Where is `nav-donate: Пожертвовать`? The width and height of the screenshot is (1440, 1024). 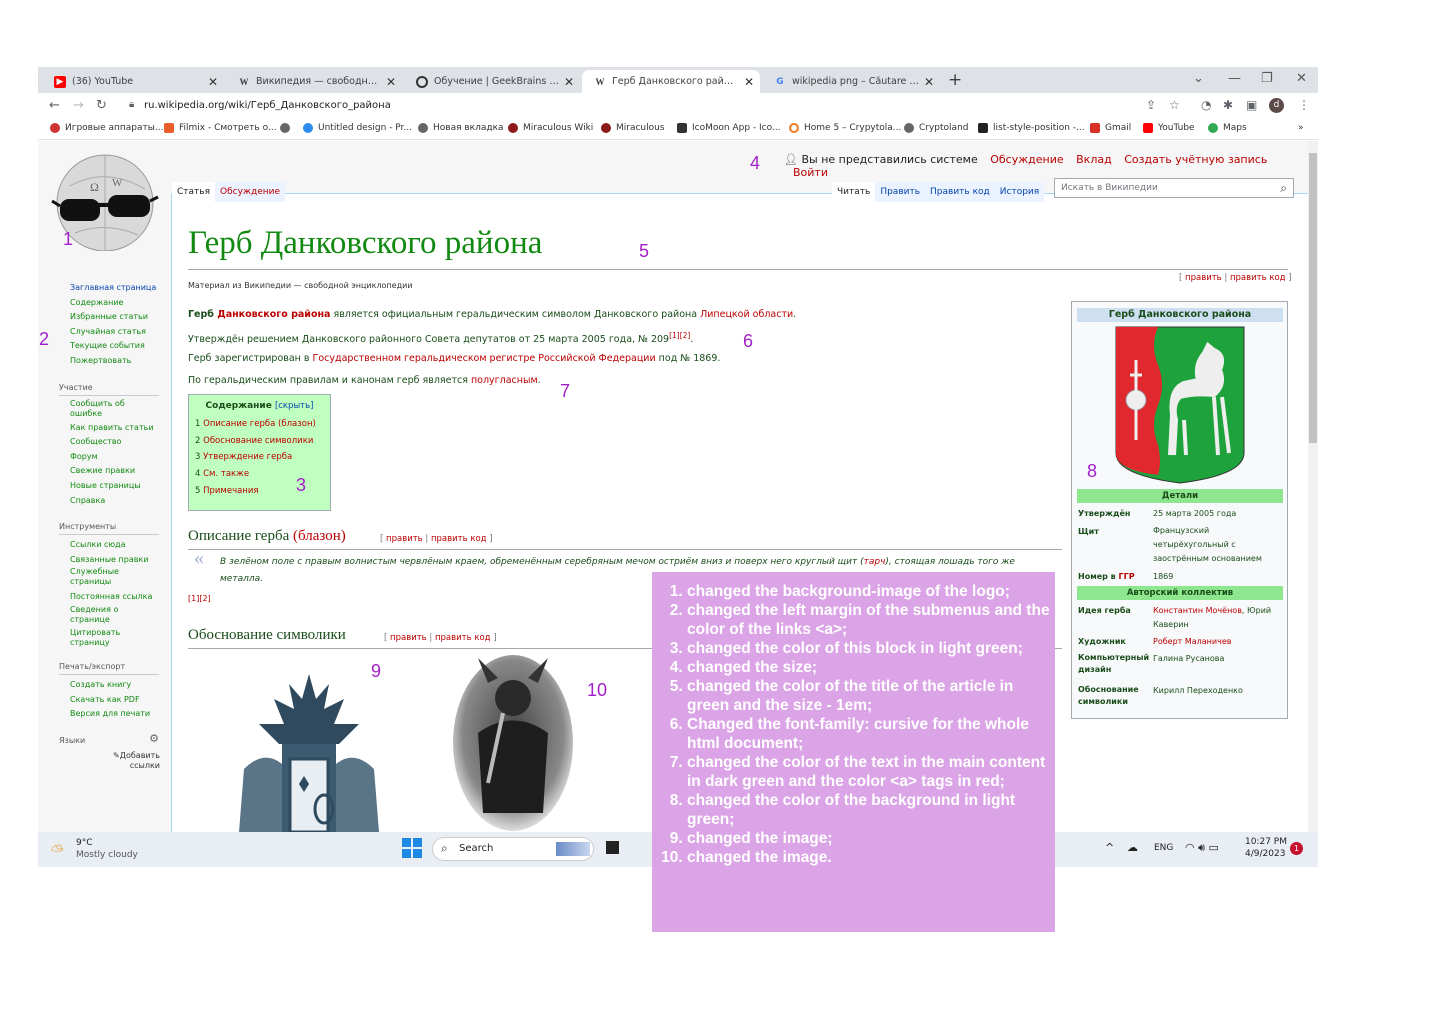
nav-donate: Пожертвовать is located at coordinates (120, 361).